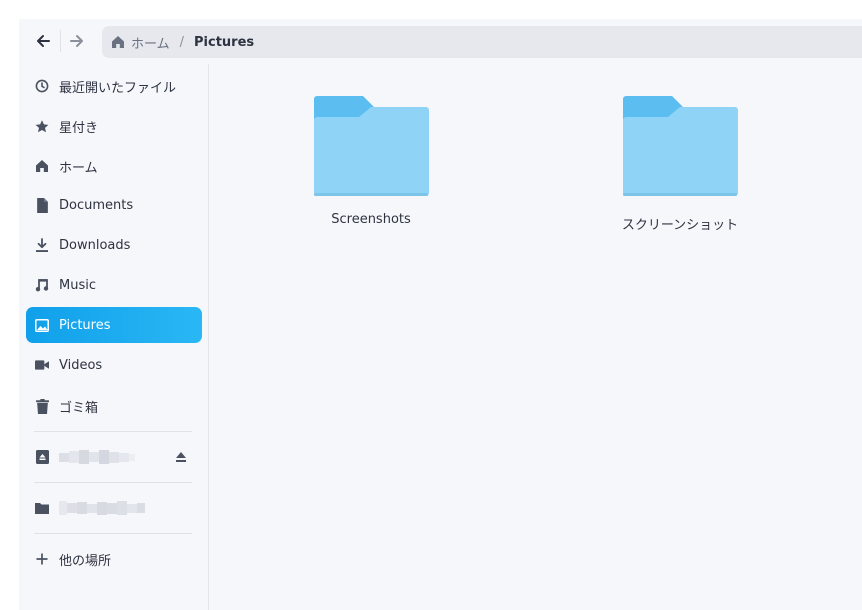  I want to click on sidebar-item-label: Documents, so click(96, 205).